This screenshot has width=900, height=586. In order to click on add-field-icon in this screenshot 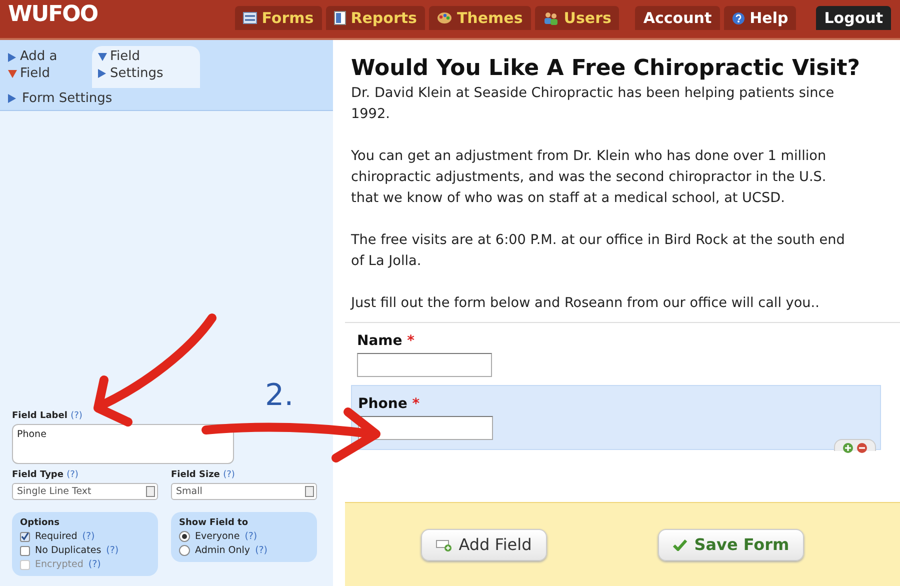, I will do `click(444, 545)`.